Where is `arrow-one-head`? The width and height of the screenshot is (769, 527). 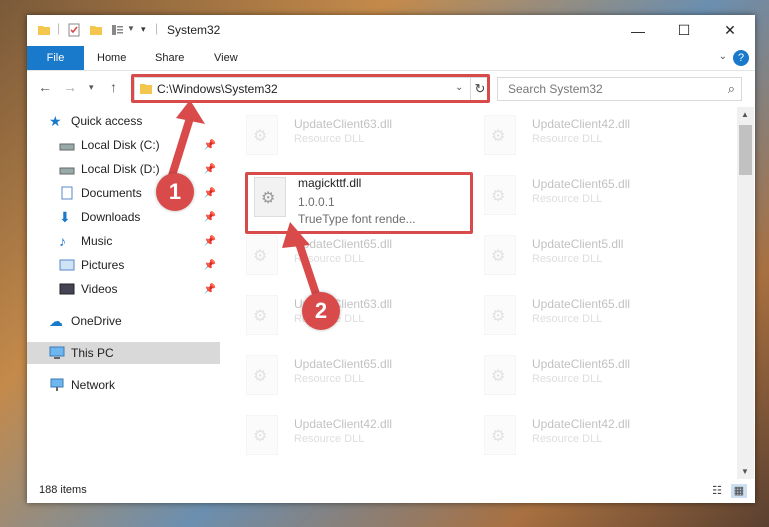
arrow-one-head is located at coordinates (190, 112).